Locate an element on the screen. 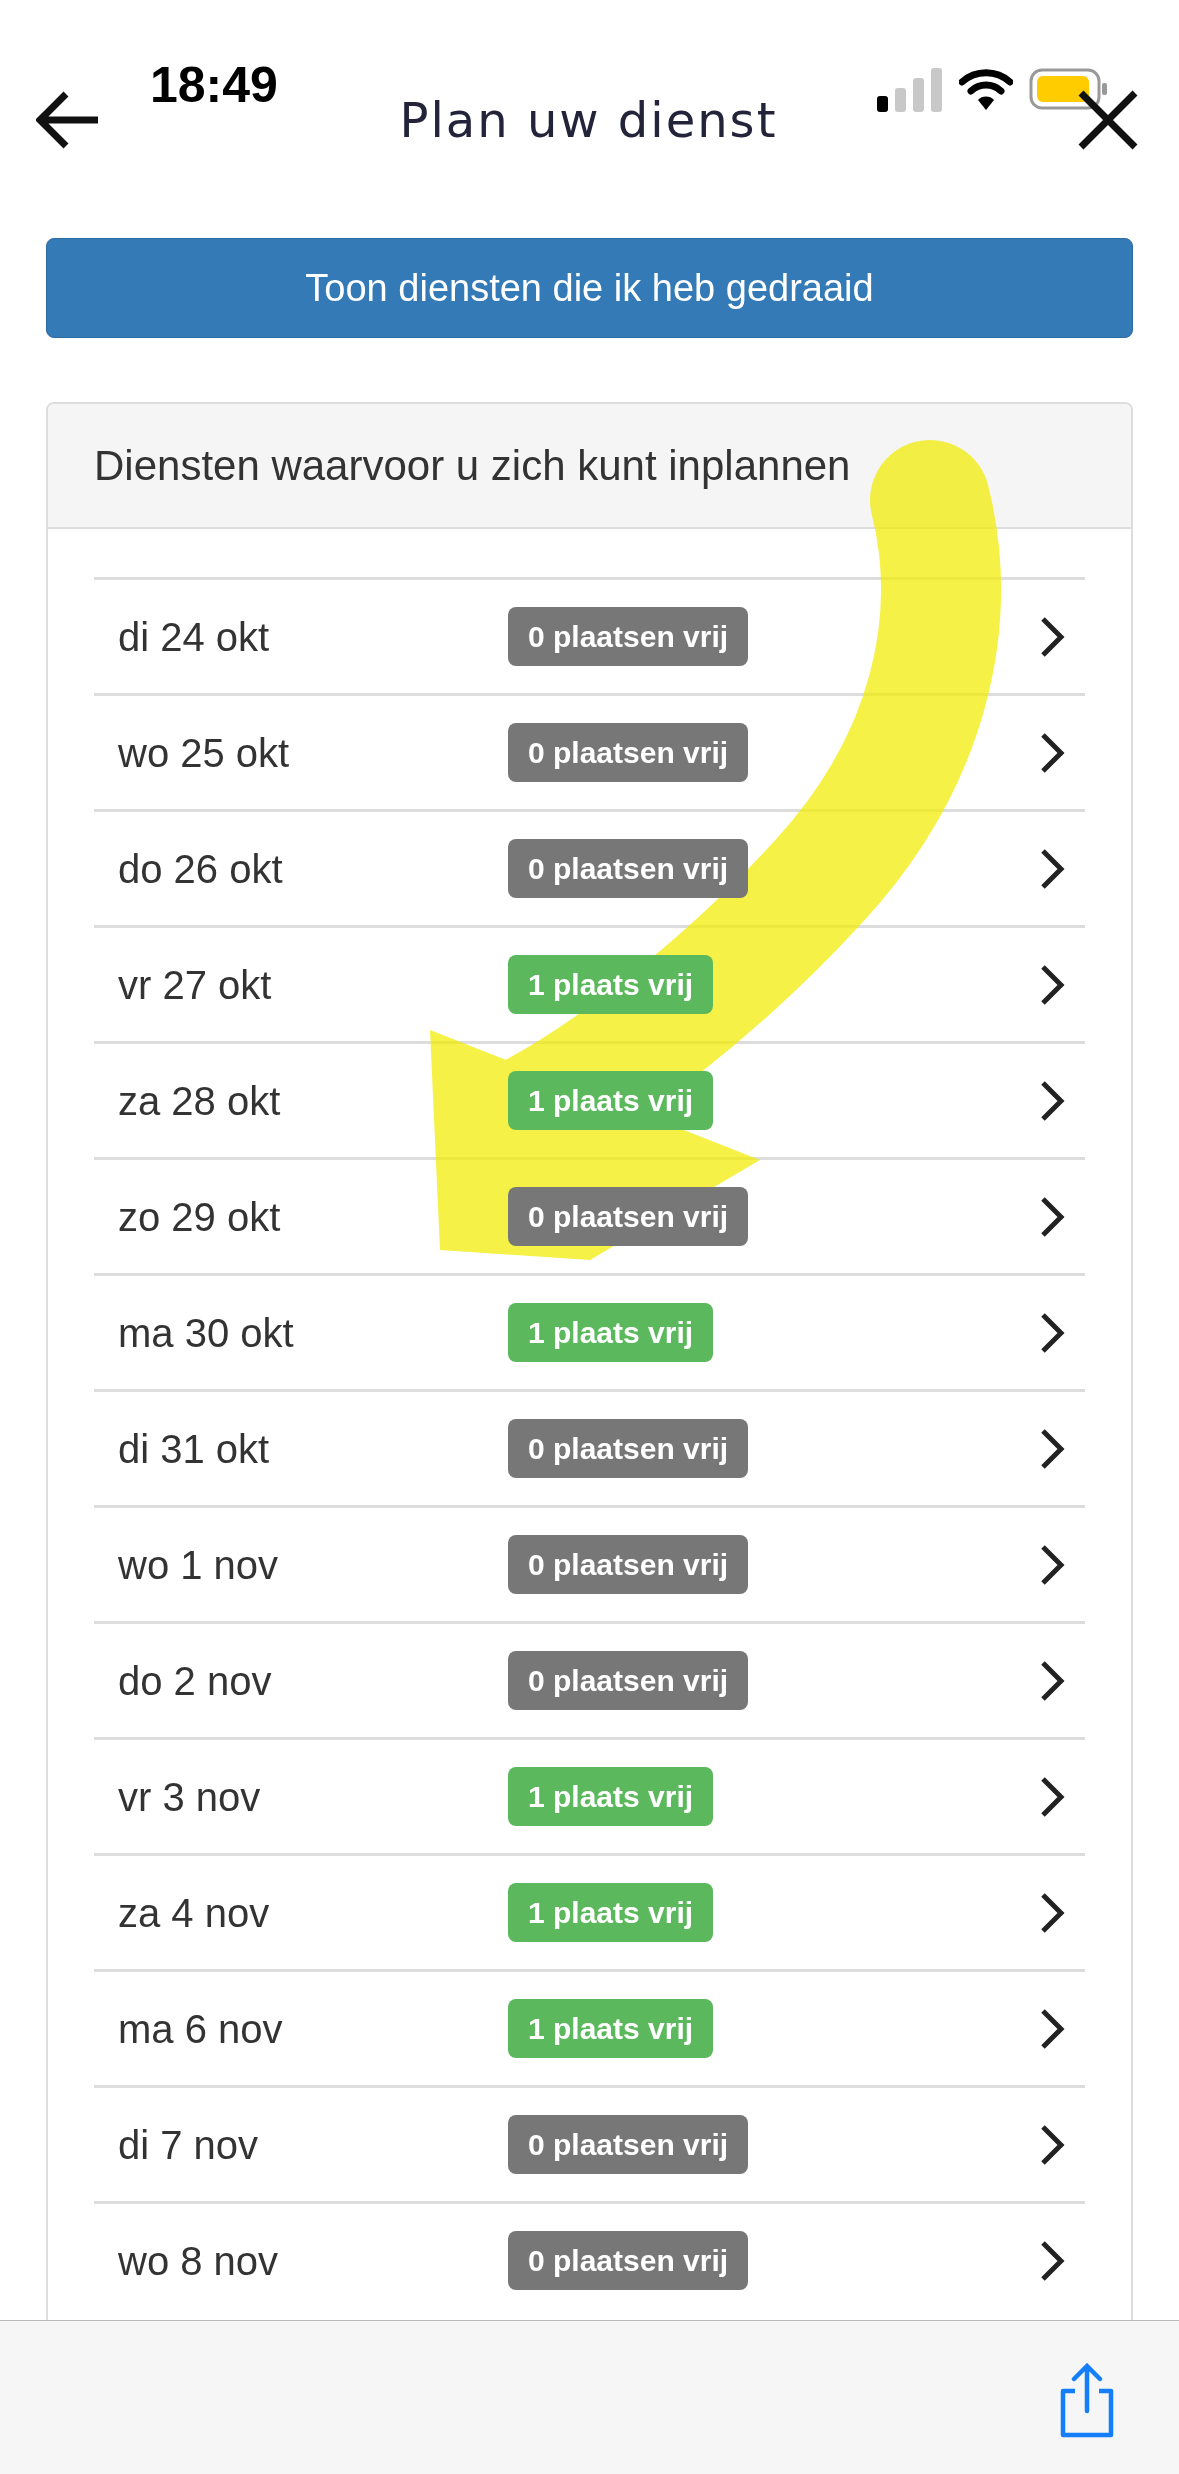 This screenshot has width=1179, height=2474. date-row: vr 27 okt 1 plaats vrij is located at coordinates (589, 983).